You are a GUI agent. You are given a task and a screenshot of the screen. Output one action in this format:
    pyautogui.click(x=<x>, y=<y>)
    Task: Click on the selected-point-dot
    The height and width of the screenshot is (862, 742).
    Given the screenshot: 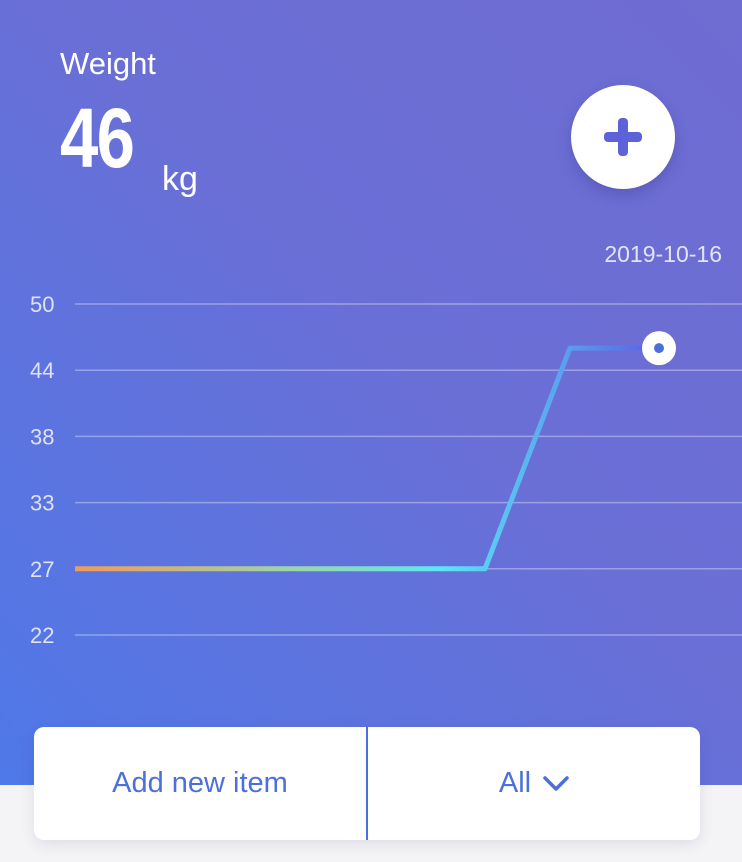 What is the action you would take?
    pyautogui.click(x=659, y=348)
    